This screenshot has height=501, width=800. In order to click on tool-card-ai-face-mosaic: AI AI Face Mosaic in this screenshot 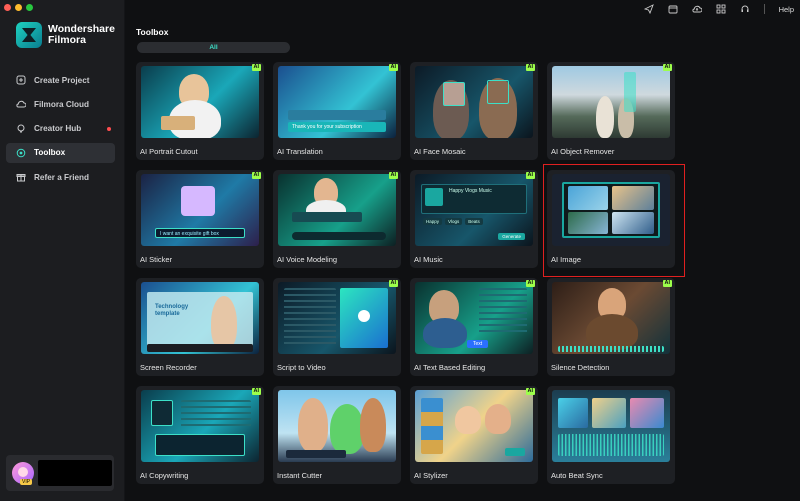, I will do `click(474, 111)`.